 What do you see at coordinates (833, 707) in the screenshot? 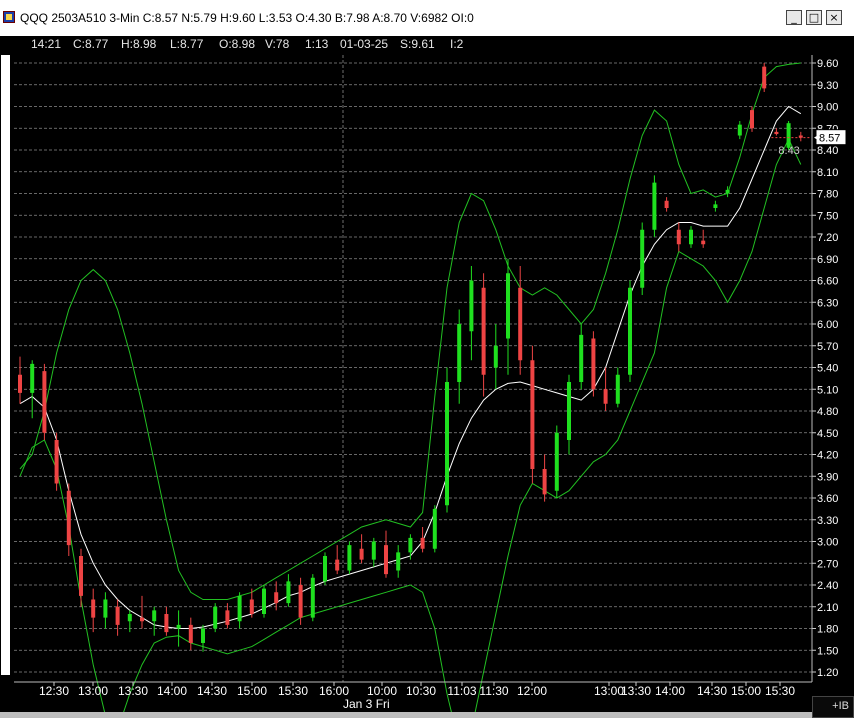
I see `ib-corner-button: +IB` at bounding box center [833, 707].